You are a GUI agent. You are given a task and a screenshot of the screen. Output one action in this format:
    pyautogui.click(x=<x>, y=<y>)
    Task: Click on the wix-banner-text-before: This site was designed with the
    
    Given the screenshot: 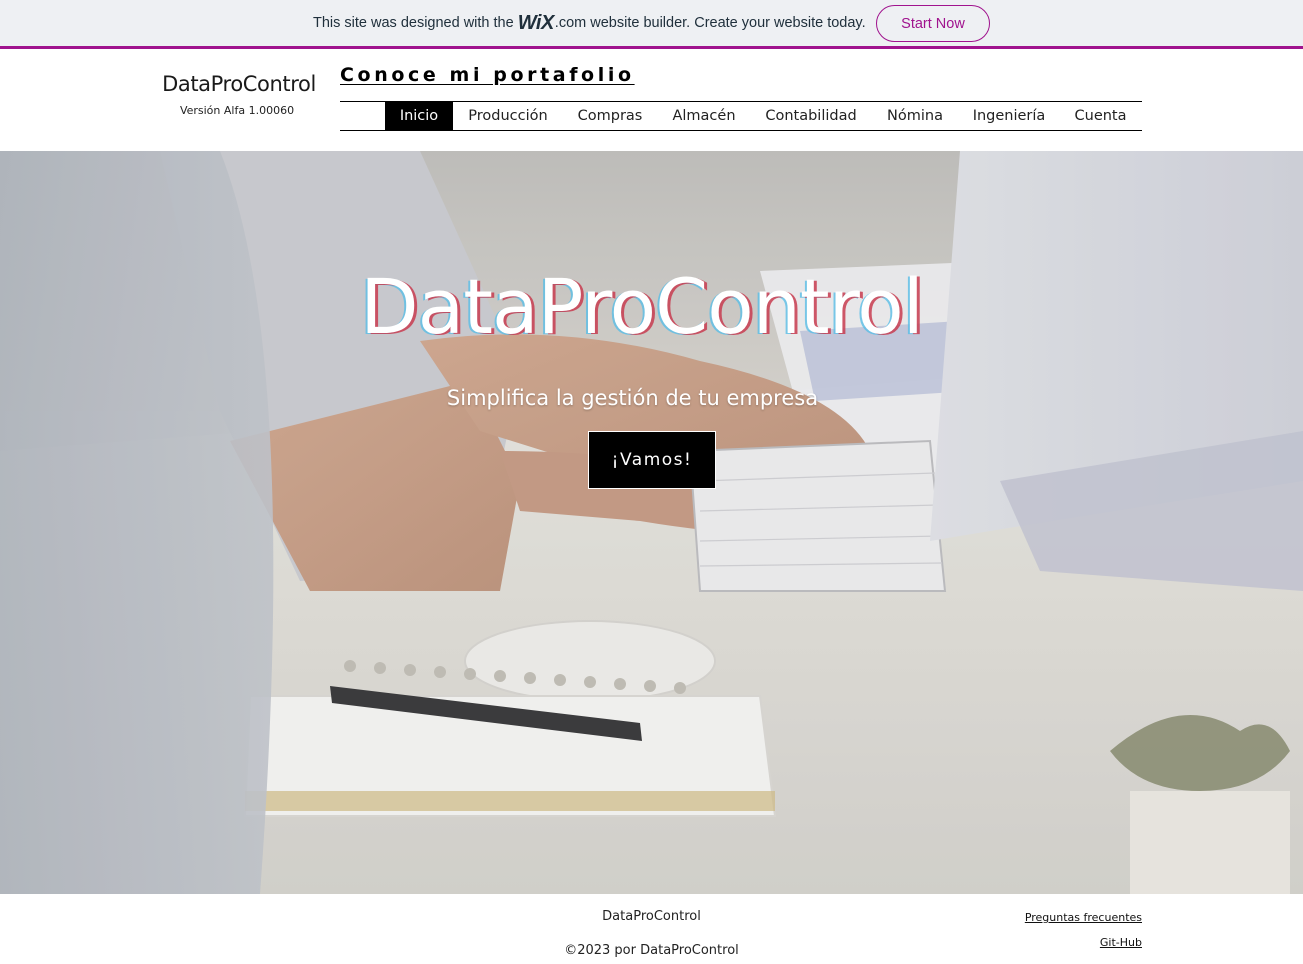 What is the action you would take?
    pyautogui.click(x=413, y=23)
    